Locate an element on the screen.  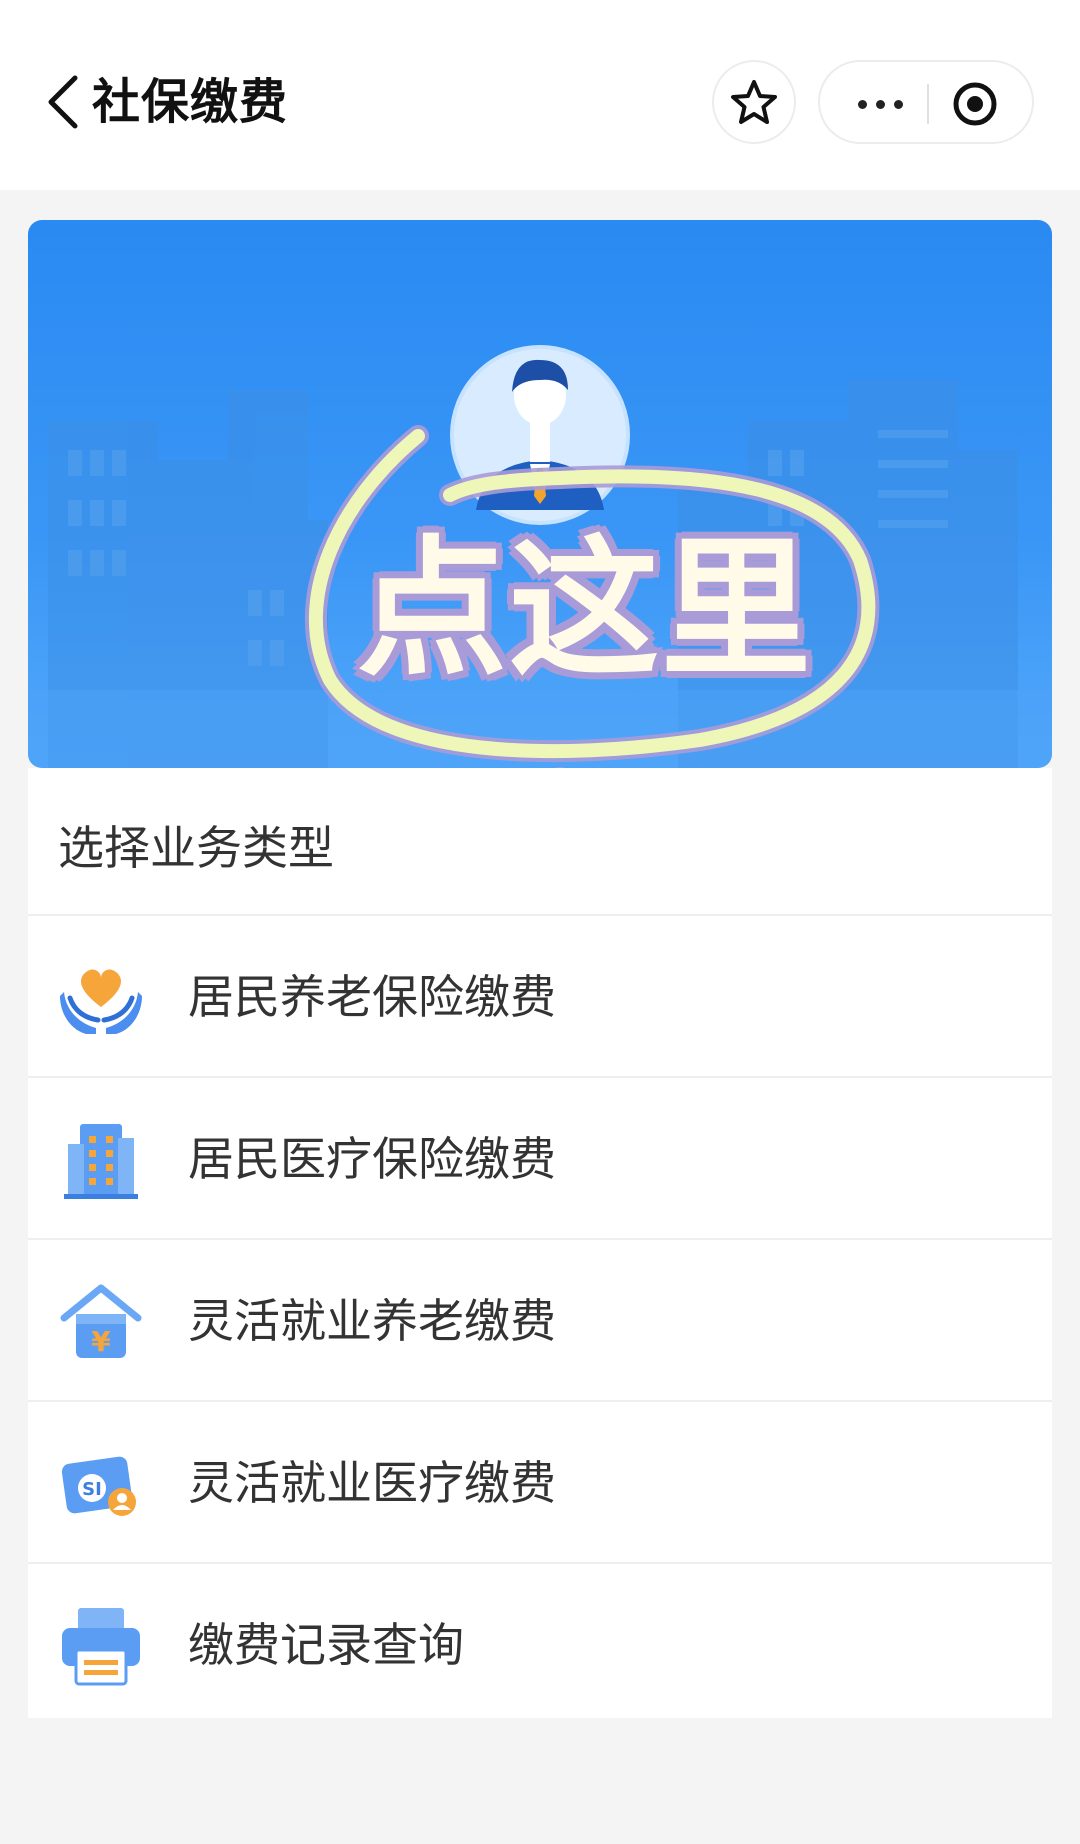
capsule-divider is located at coordinates (928, 104).